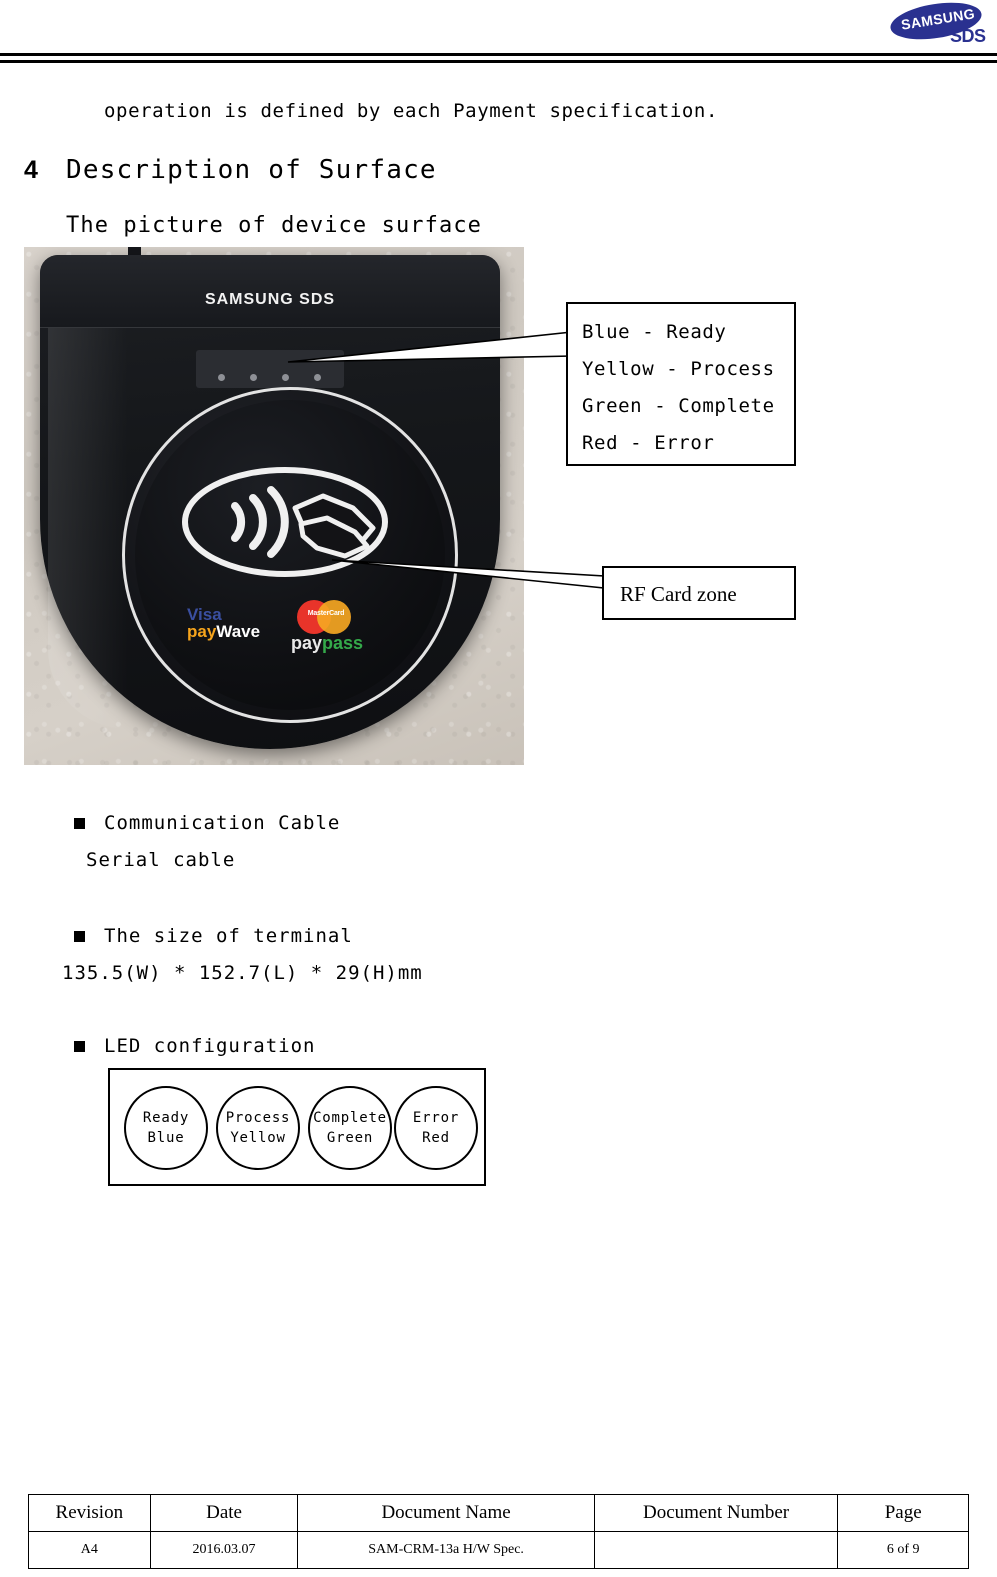  What do you see at coordinates (678, 594) in the screenshot?
I see `rf-card-zone-label: RF Card zone` at bounding box center [678, 594].